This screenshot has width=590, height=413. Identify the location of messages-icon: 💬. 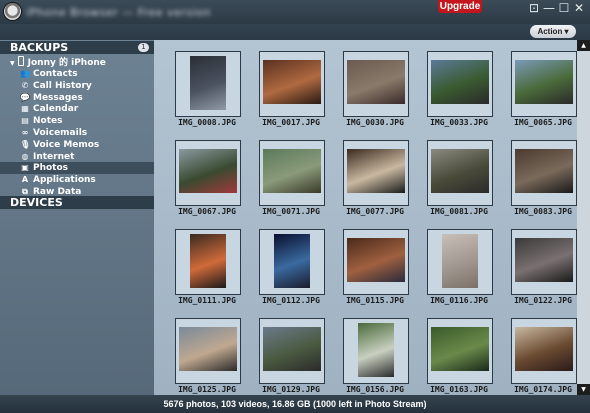
(25, 97).